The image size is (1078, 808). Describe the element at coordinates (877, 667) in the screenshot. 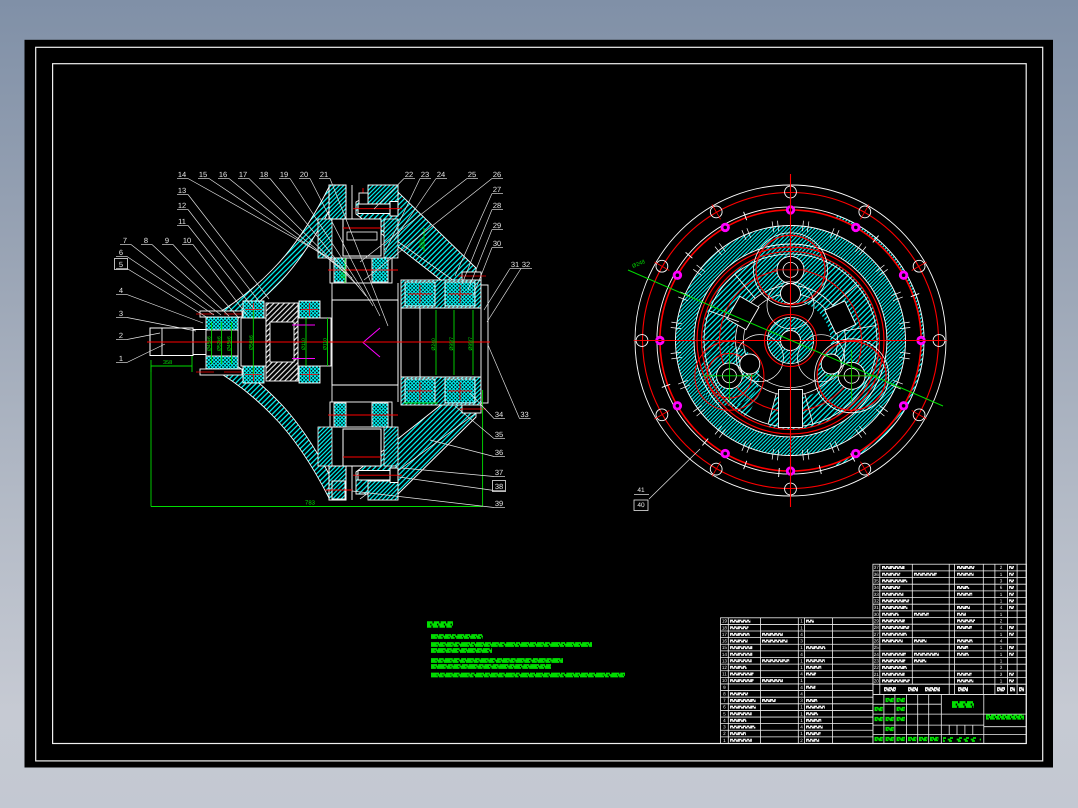

I see `svg-text: 22` at that location.